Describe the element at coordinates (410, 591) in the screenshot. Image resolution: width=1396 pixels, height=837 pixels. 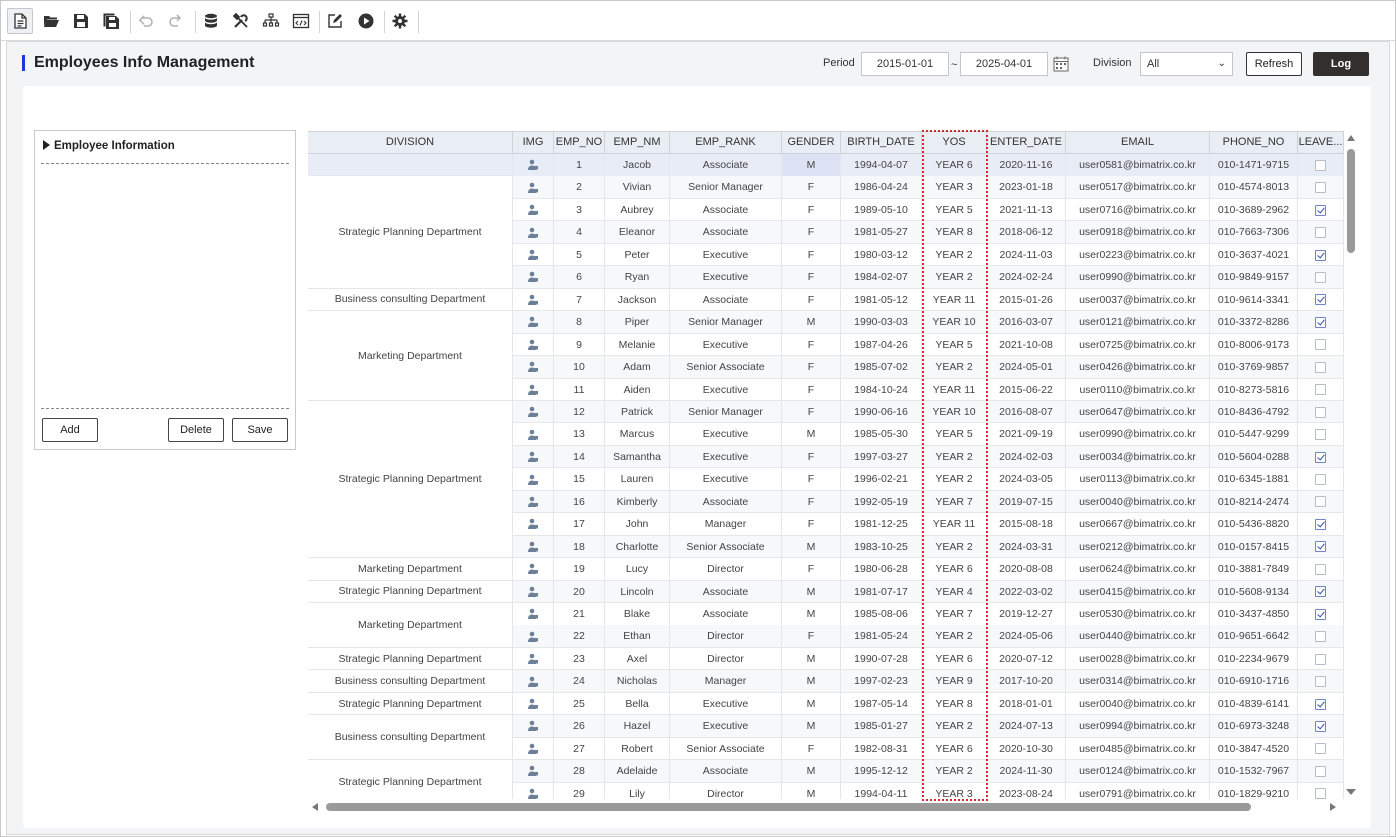
I see `division-cell: Strategic Planning Department` at that location.